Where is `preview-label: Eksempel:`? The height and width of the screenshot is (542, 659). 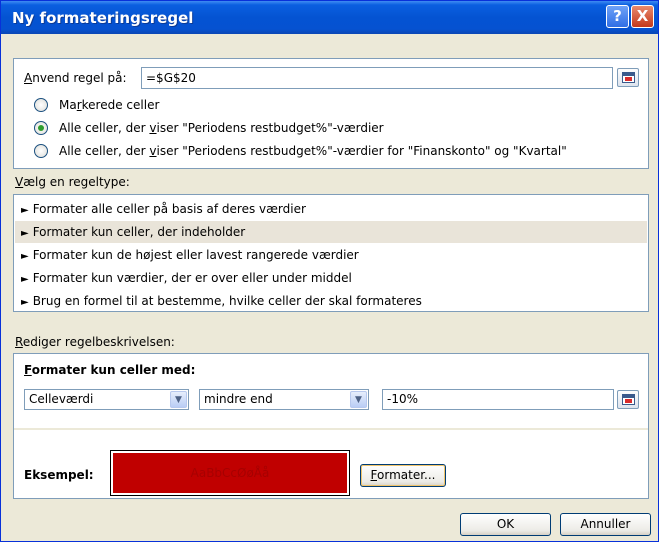
preview-label: Eksempel: is located at coordinates (59, 475).